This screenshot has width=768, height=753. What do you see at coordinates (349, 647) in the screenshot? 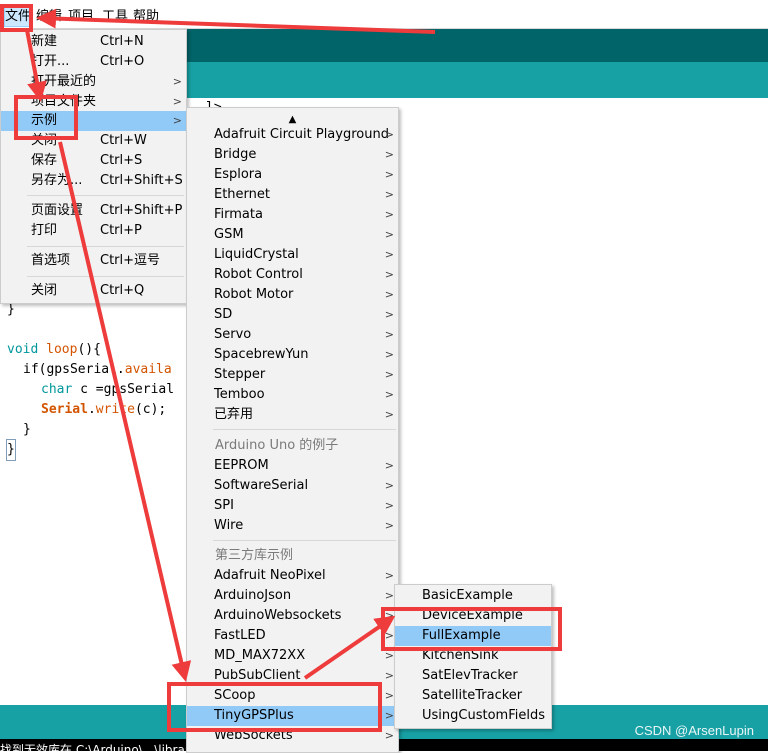
I see `arrow-to-full-example` at bounding box center [349, 647].